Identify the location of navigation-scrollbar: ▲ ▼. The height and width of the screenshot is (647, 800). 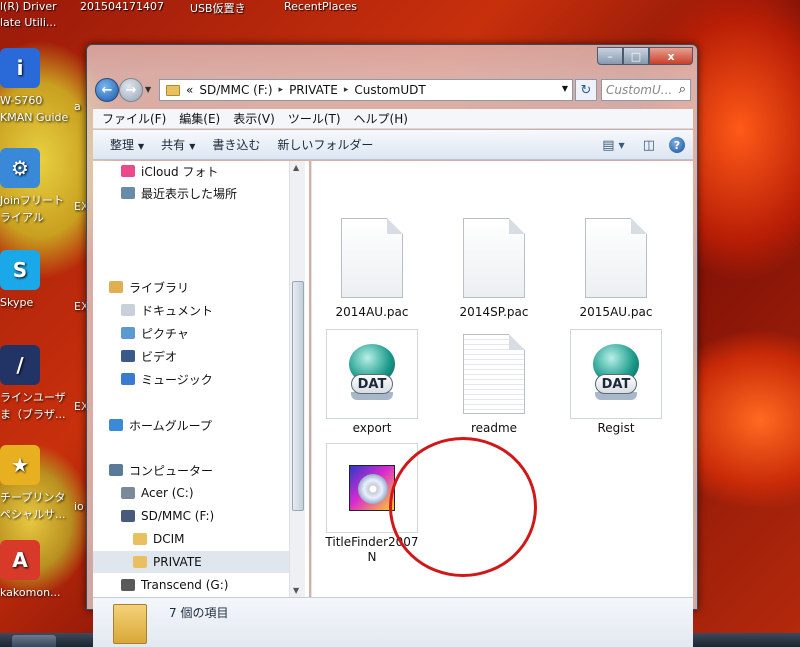
(297, 379).